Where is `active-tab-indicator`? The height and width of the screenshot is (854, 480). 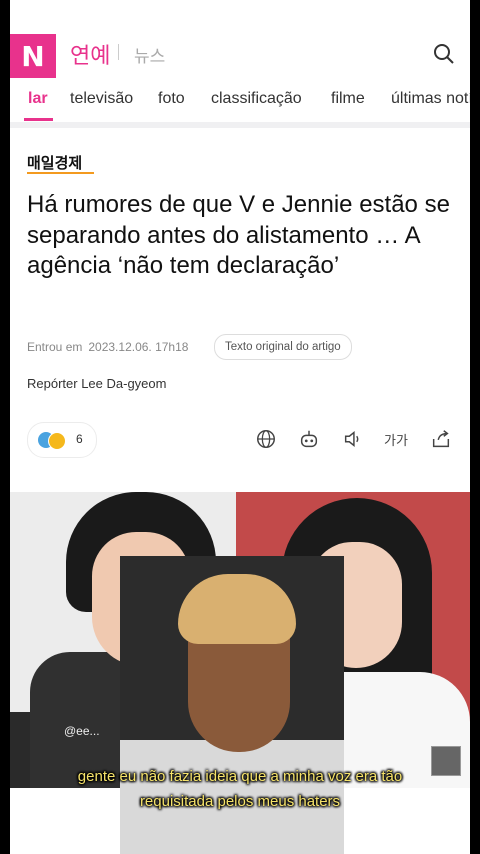
active-tab-indicator is located at coordinates (38, 119).